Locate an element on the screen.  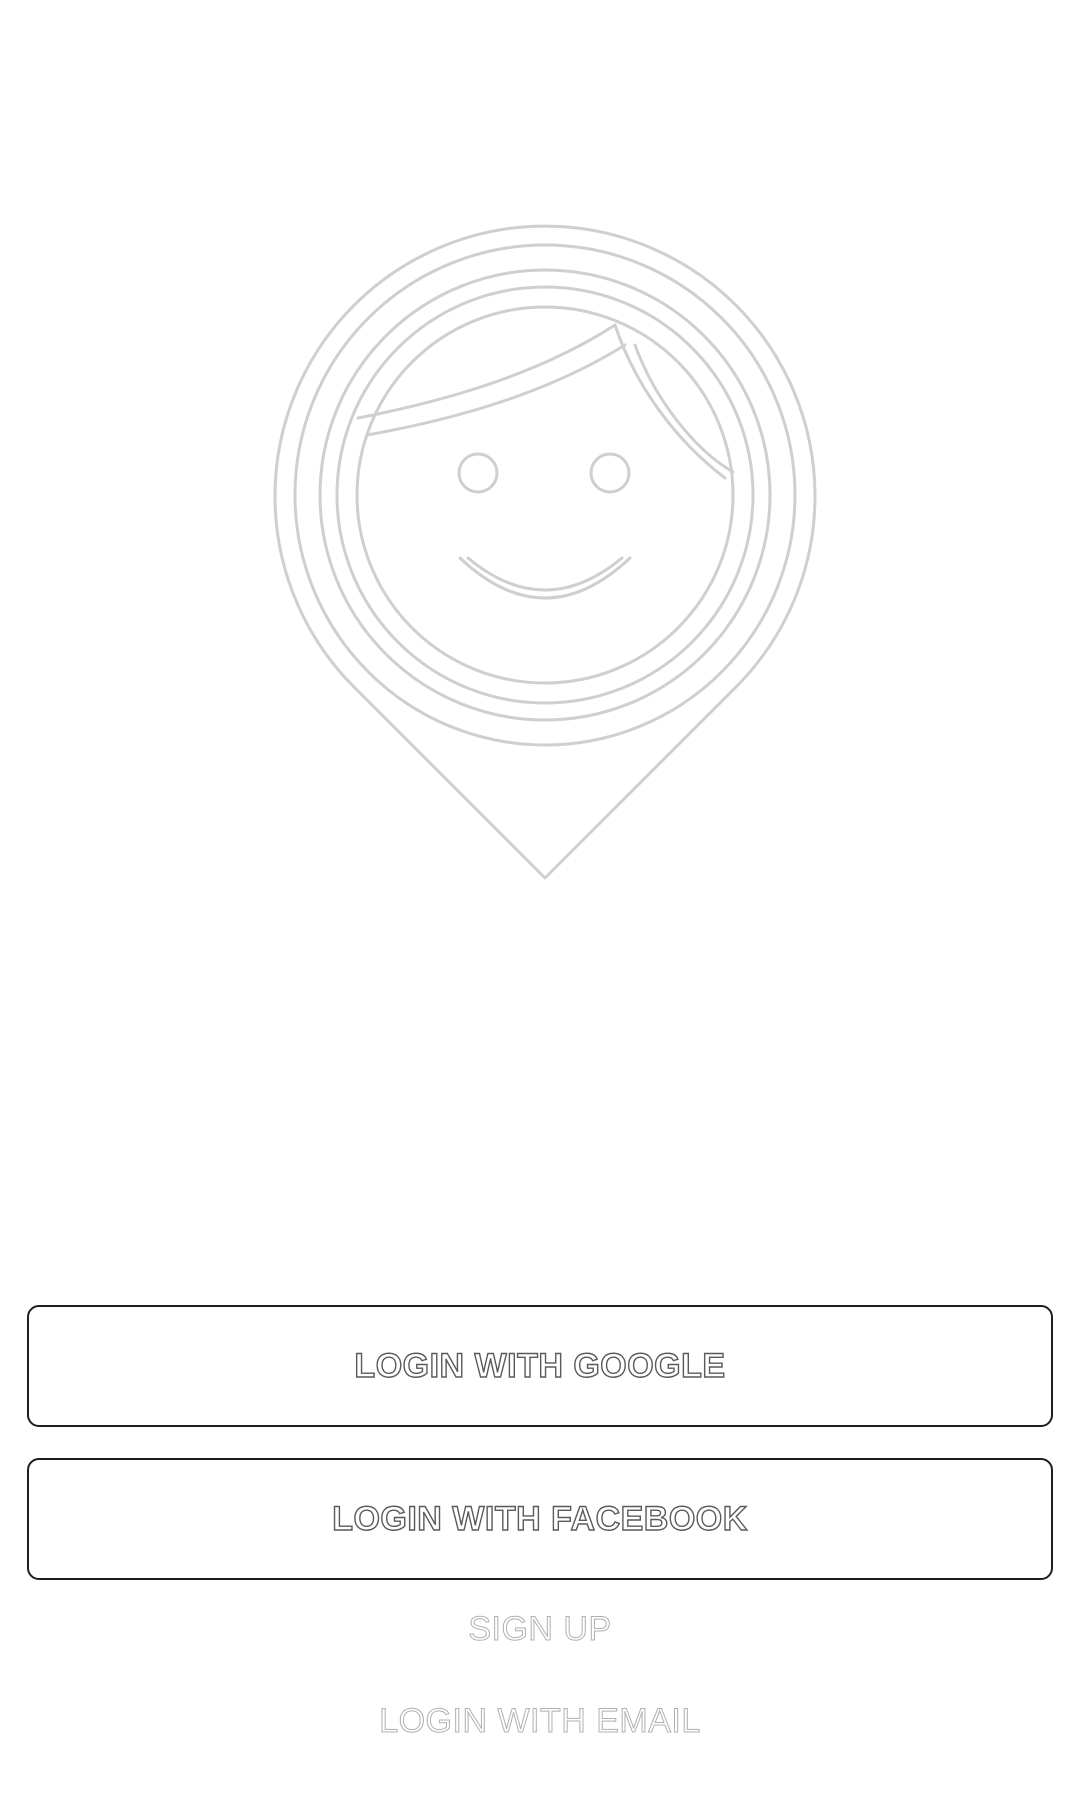
hair-strand-right-inner is located at coordinates (684, 408).